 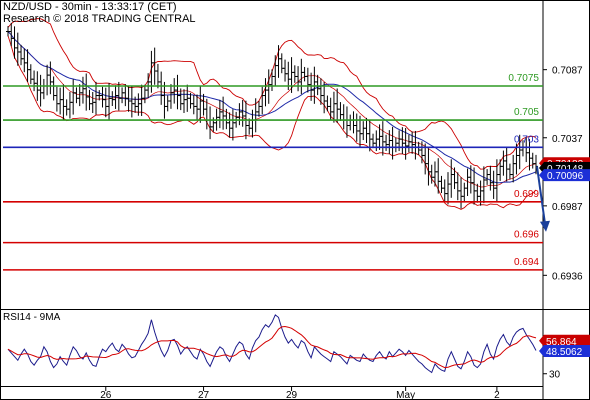 I want to click on rsi-tick-label: 30, so click(x=555, y=375).